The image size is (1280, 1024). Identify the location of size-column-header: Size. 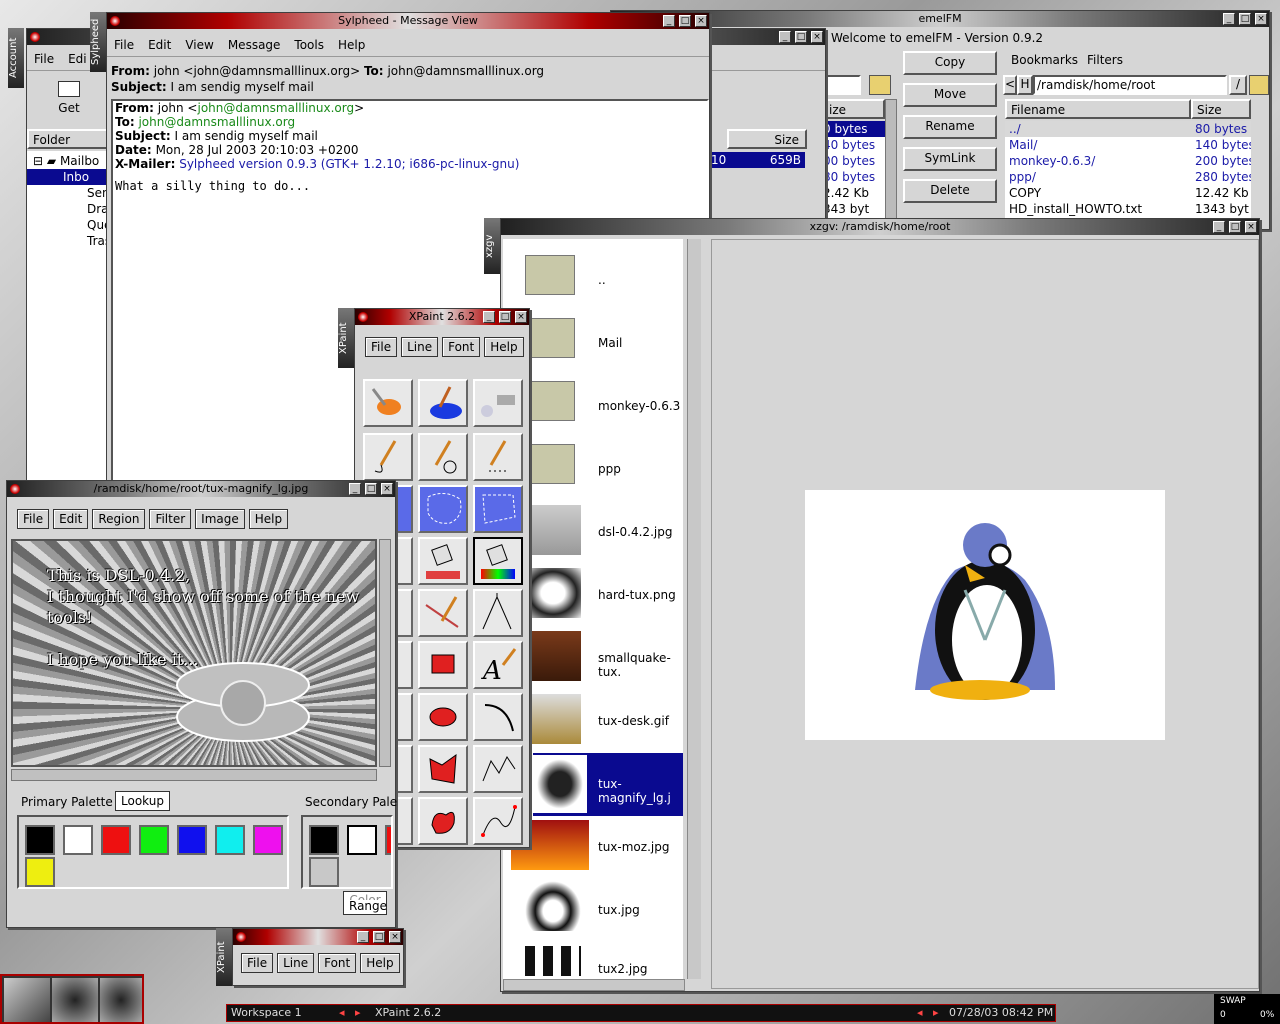
(767, 139).